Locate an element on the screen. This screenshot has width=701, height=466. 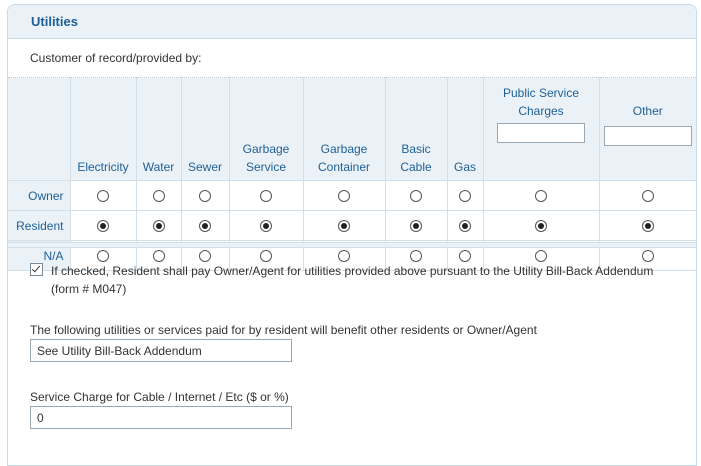
radio-resident-electricity is located at coordinates (103, 226).